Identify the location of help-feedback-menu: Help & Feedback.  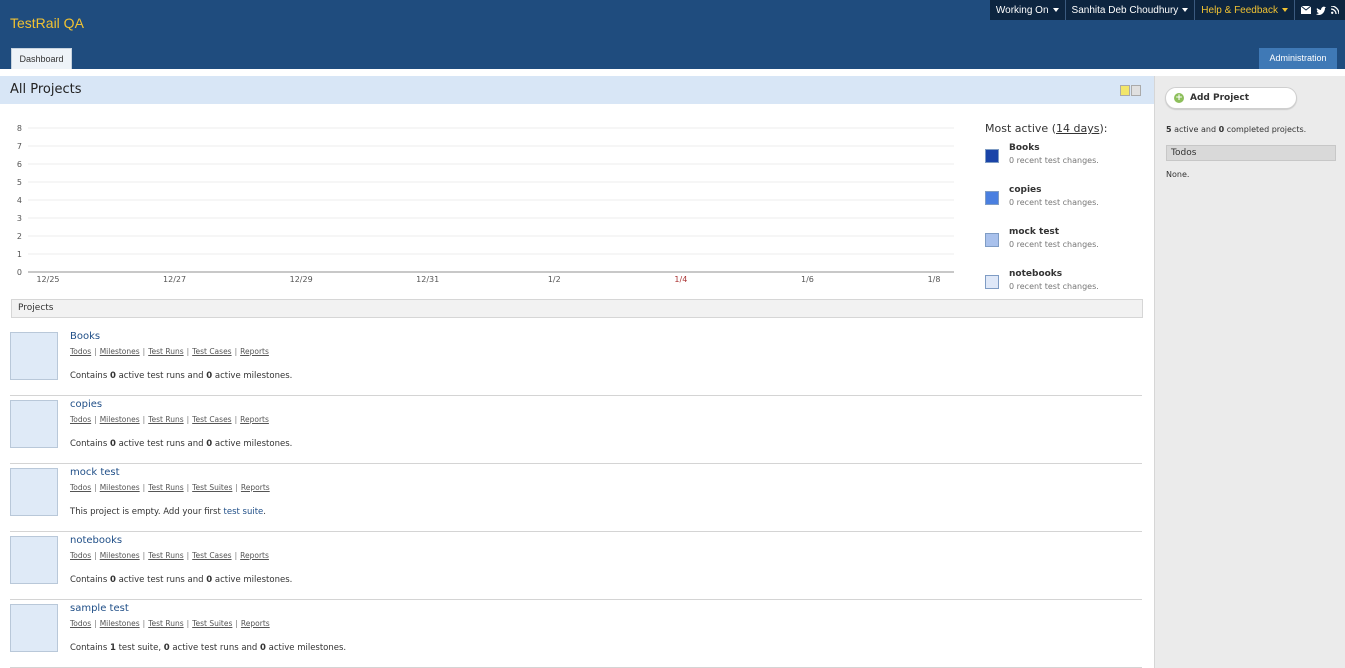
(1245, 10).